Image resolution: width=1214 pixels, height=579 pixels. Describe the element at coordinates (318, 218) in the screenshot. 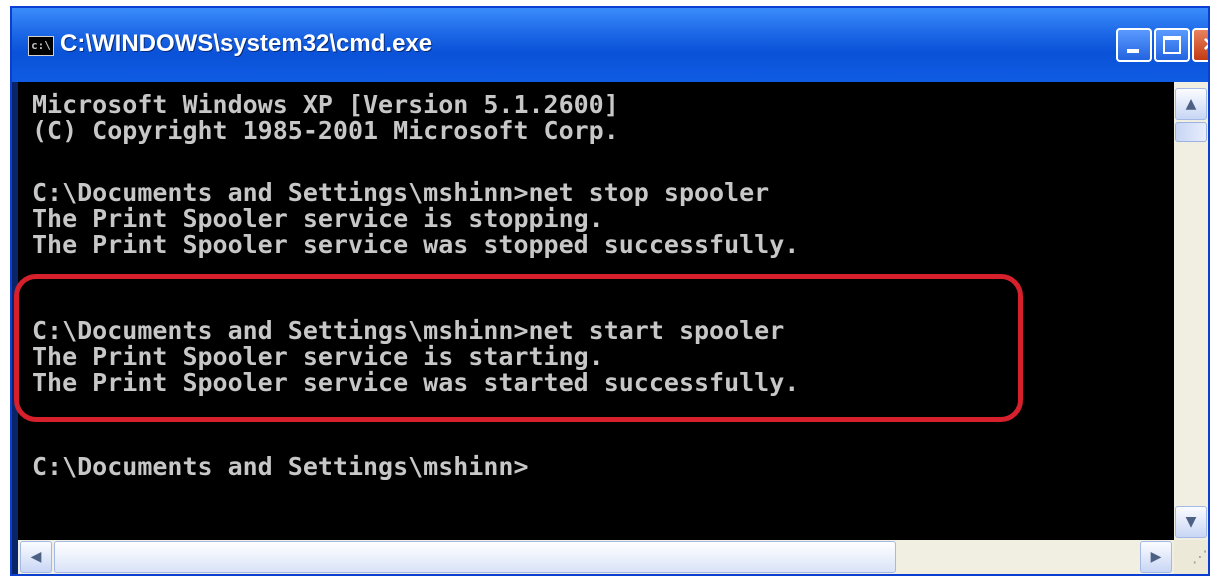

I see `console-line: The Print Spooler service is stopping.` at that location.